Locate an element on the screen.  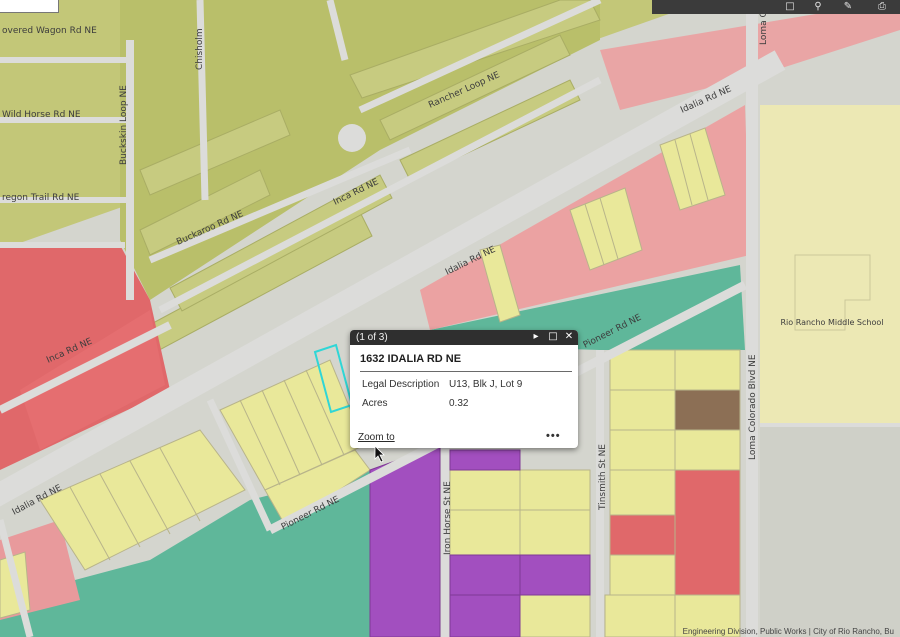
popup-divider is located at coordinates (466, 371).